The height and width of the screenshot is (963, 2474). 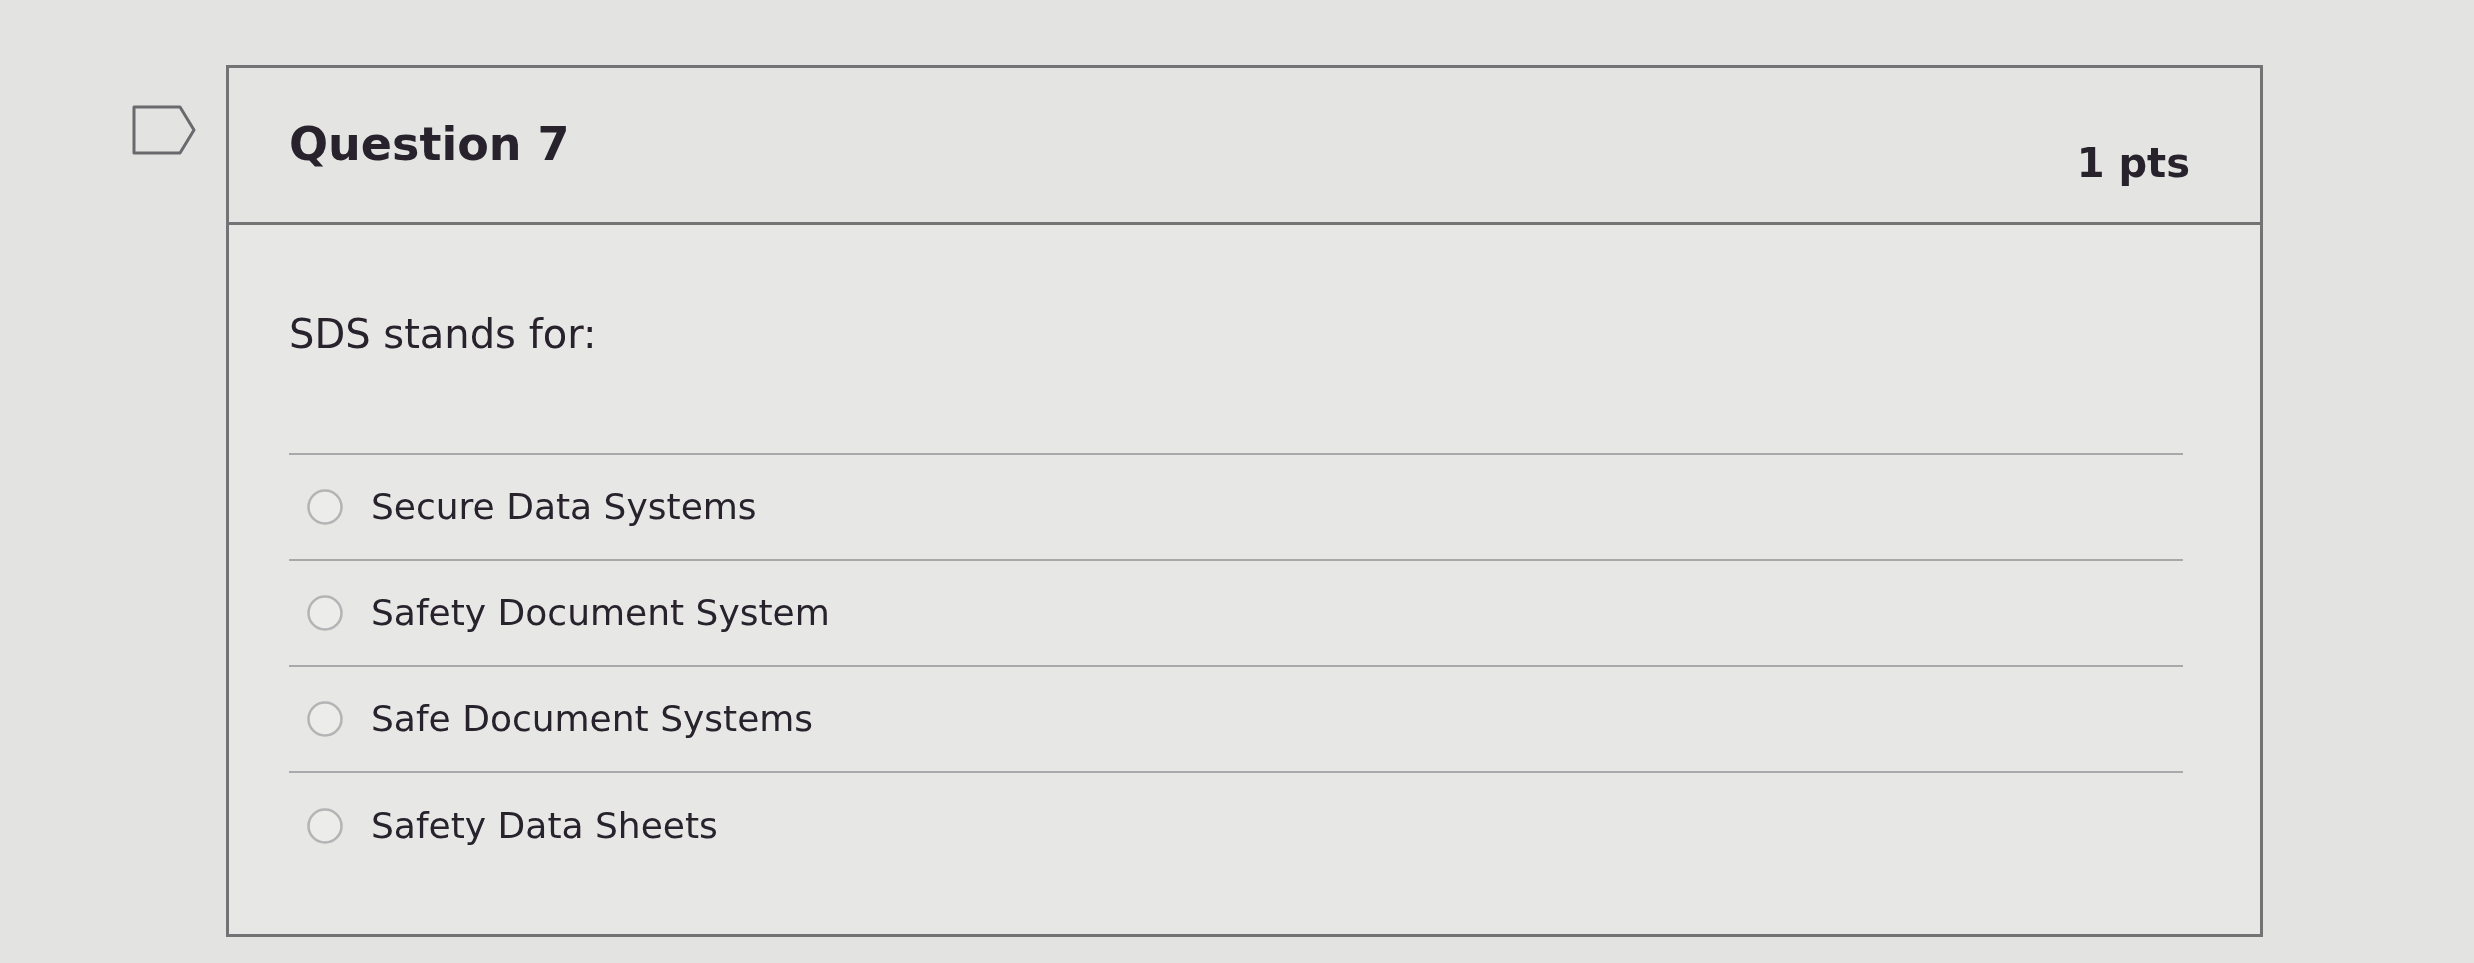 What do you see at coordinates (429, 145) in the screenshot?
I see `question-title: Question 7` at bounding box center [429, 145].